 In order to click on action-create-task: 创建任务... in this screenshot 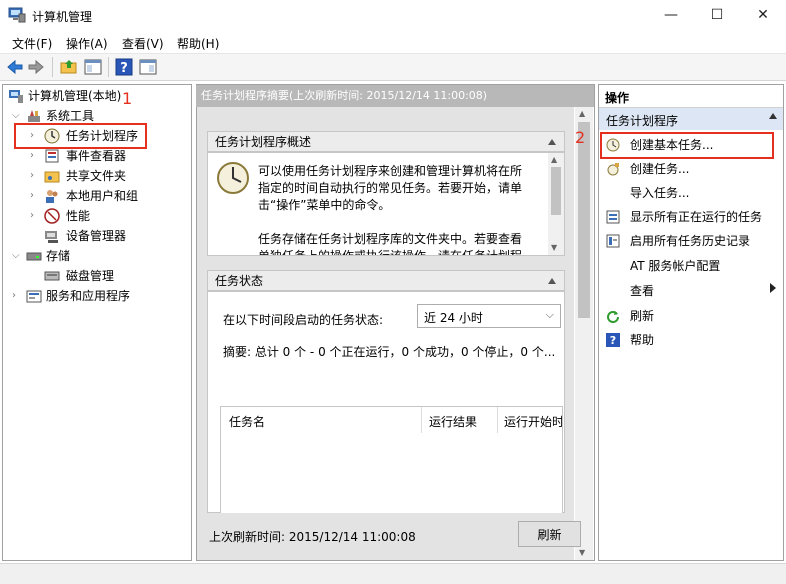, I will do `click(659, 169)`.